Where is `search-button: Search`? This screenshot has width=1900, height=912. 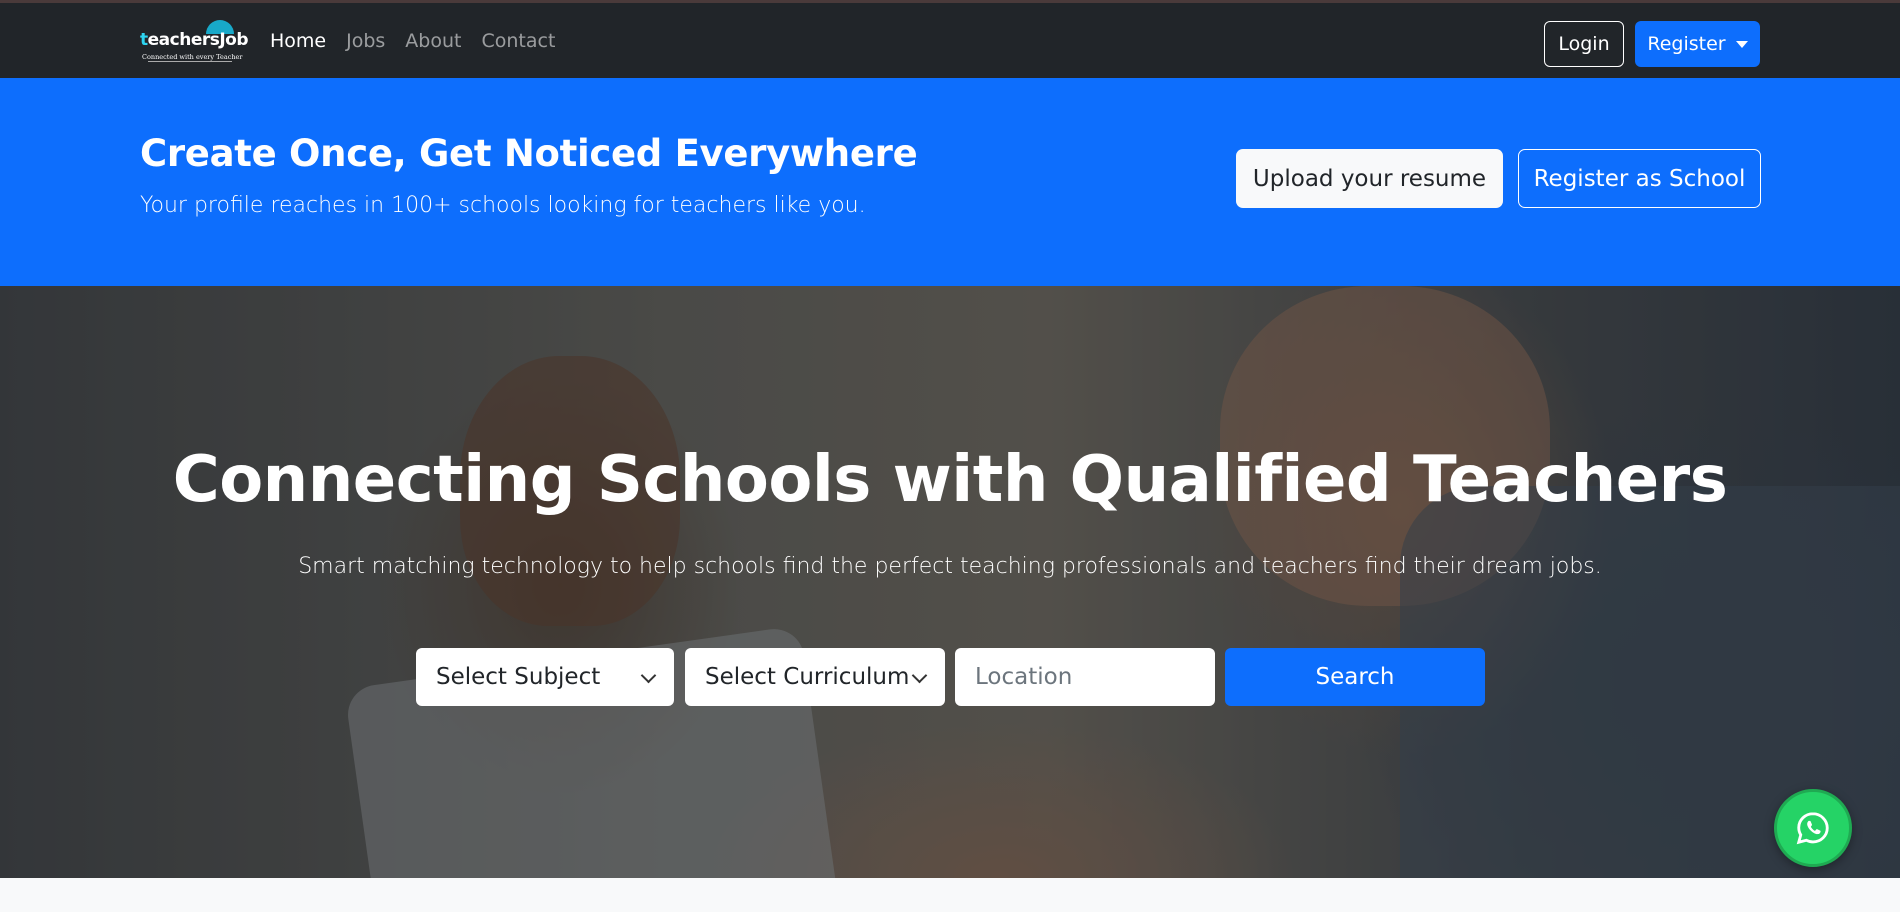 search-button: Search is located at coordinates (1355, 677).